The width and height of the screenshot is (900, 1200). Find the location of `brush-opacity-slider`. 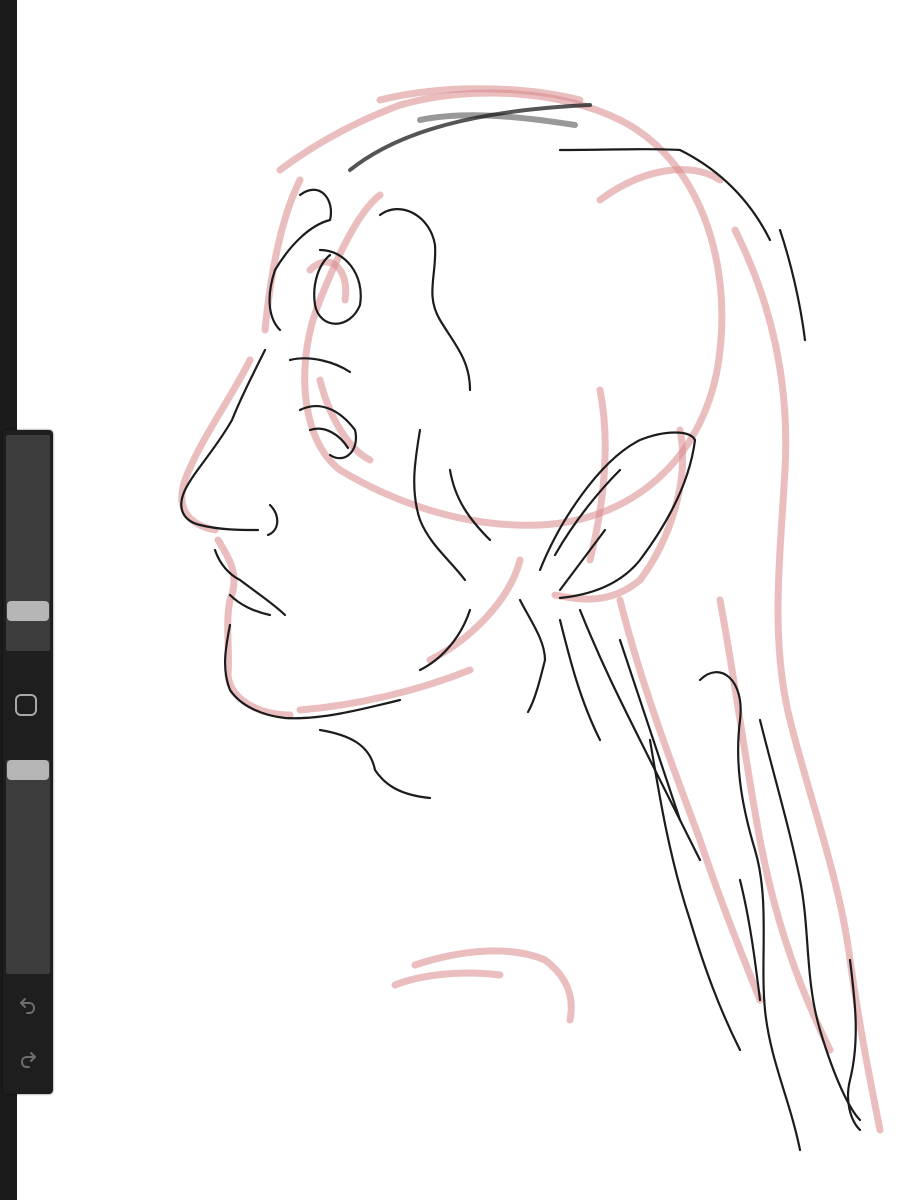

brush-opacity-slider is located at coordinates (28, 867).